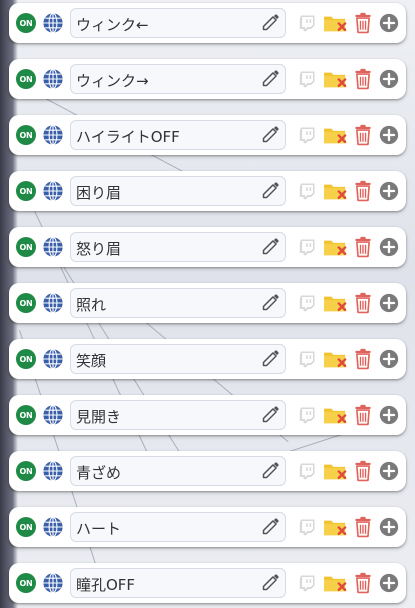 The height and width of the screenshot is (608, 415). What do you see at coordinates (178, 135) in the screenshot?
I see `expression-name-field: ハイライトOFF` at bounding box center [178, 135].